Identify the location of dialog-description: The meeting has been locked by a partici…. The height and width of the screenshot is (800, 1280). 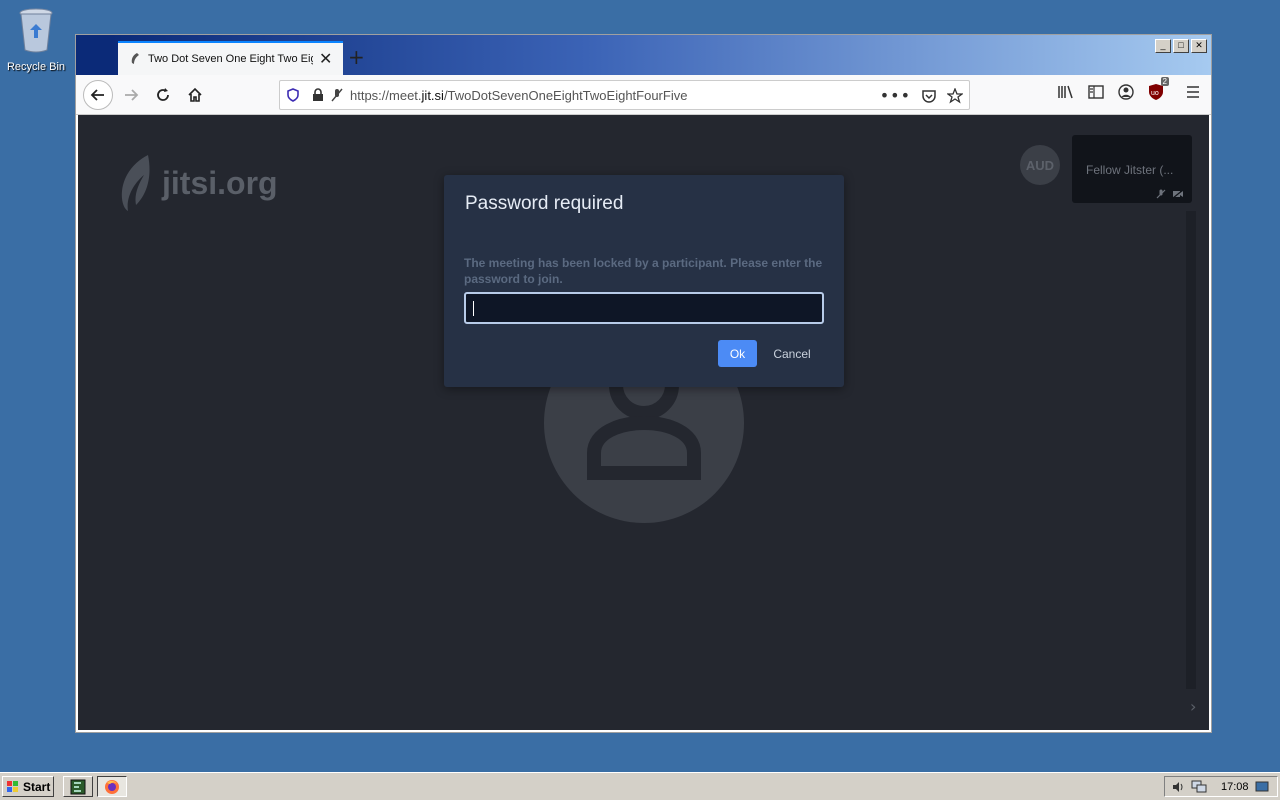
(643, 271).